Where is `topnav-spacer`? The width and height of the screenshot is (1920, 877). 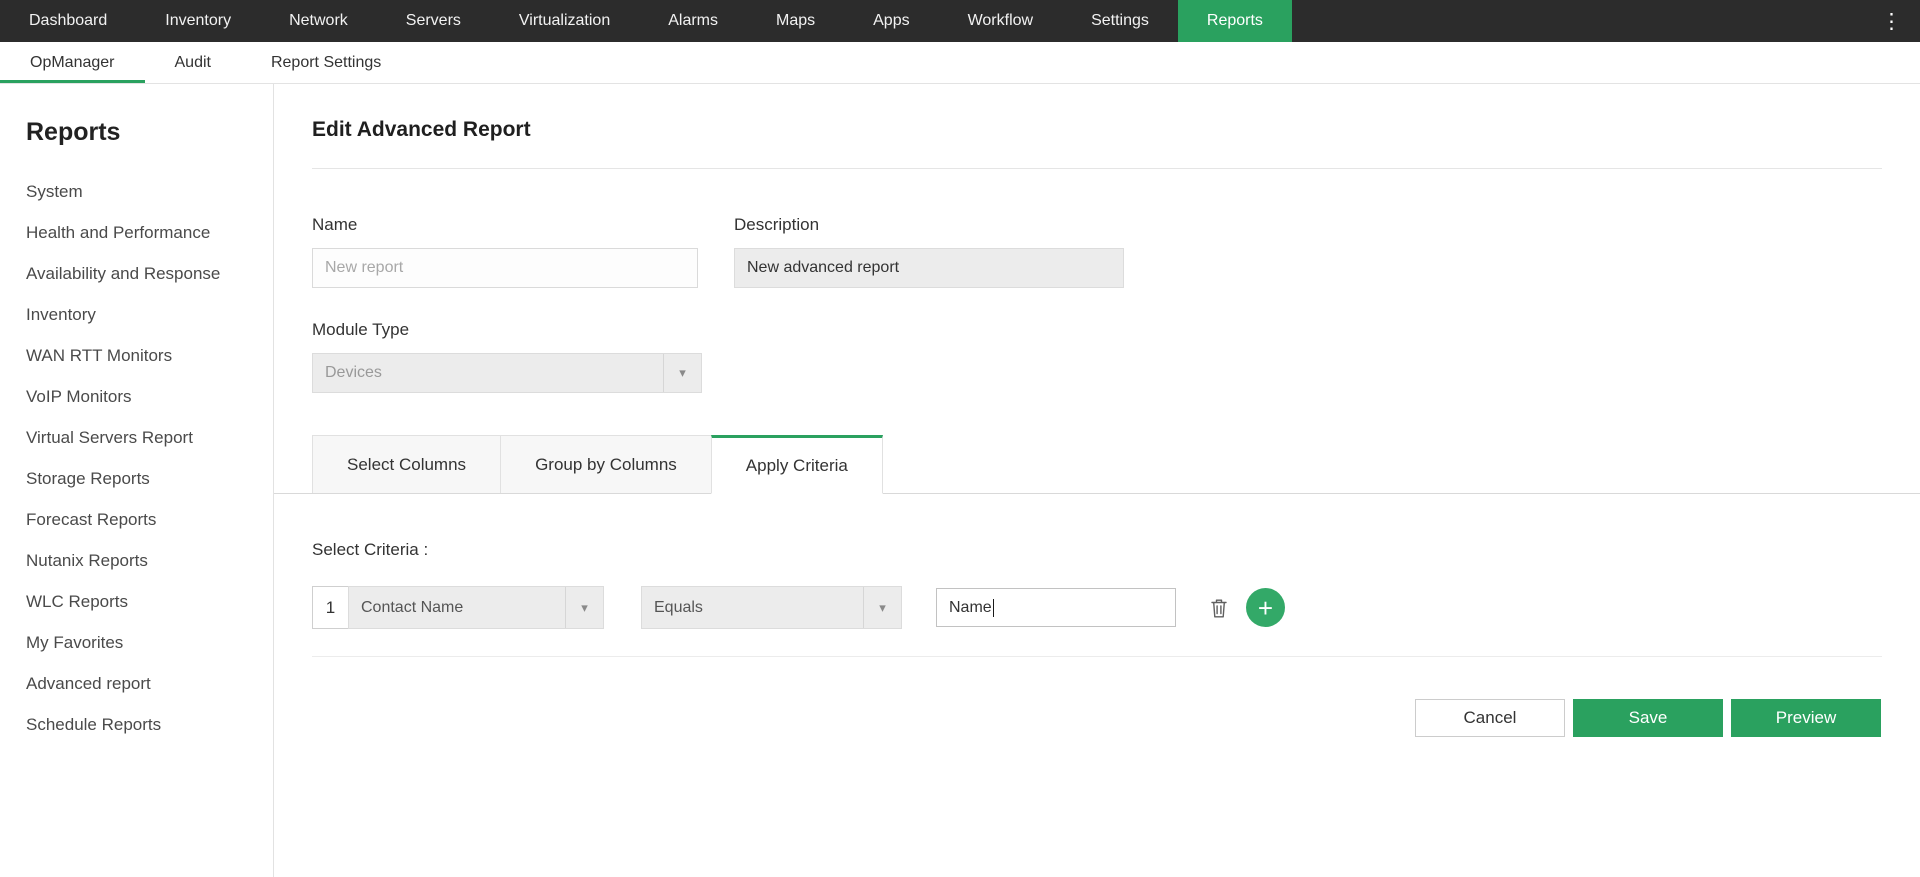 topnav-spacer is located at coordinates (1577, 21).